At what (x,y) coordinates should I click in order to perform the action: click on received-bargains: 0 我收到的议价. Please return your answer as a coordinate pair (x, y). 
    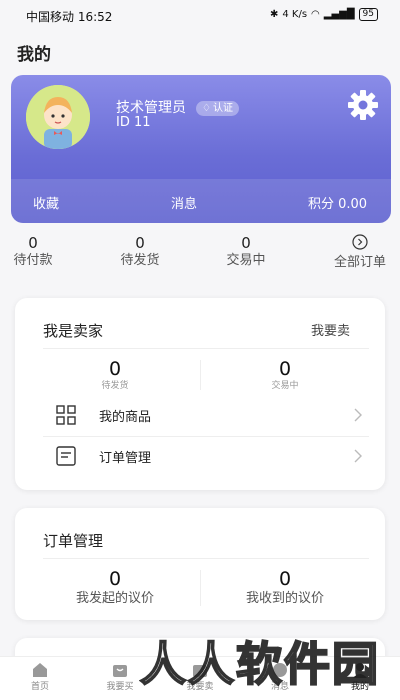
    Looking at the image, I should click on (285, 588).